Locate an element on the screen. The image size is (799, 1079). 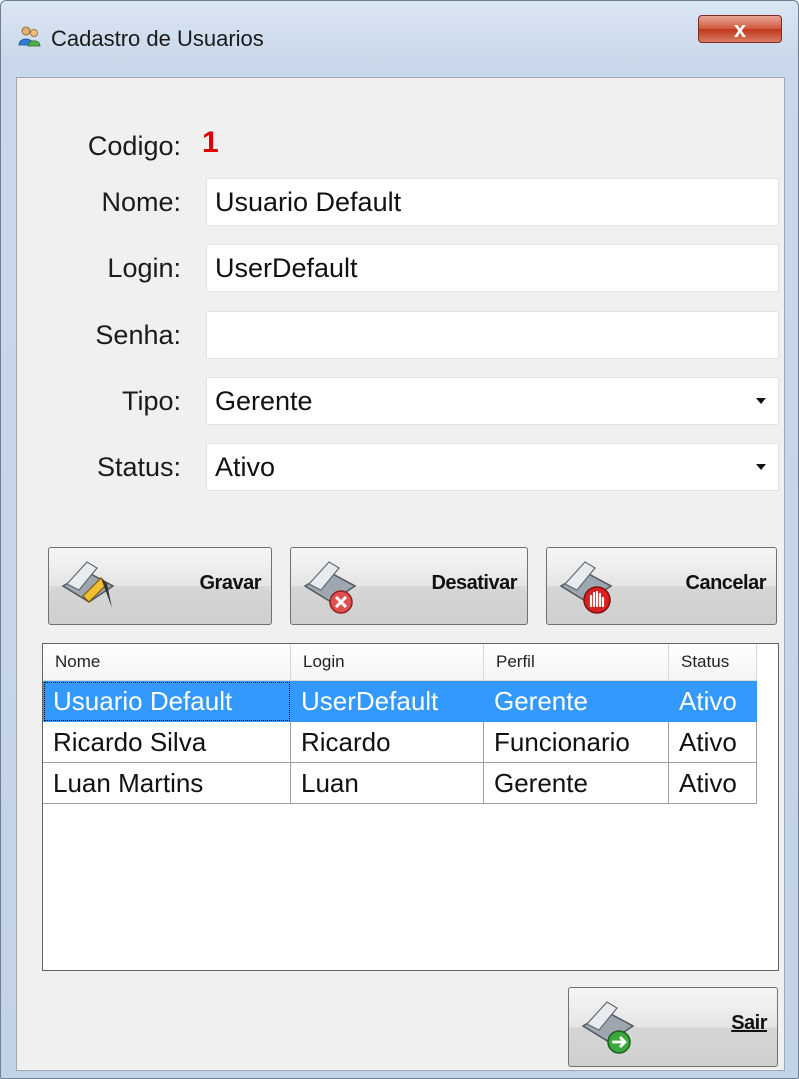
cell-login: Ricardo is located at coordinates (387, 742).